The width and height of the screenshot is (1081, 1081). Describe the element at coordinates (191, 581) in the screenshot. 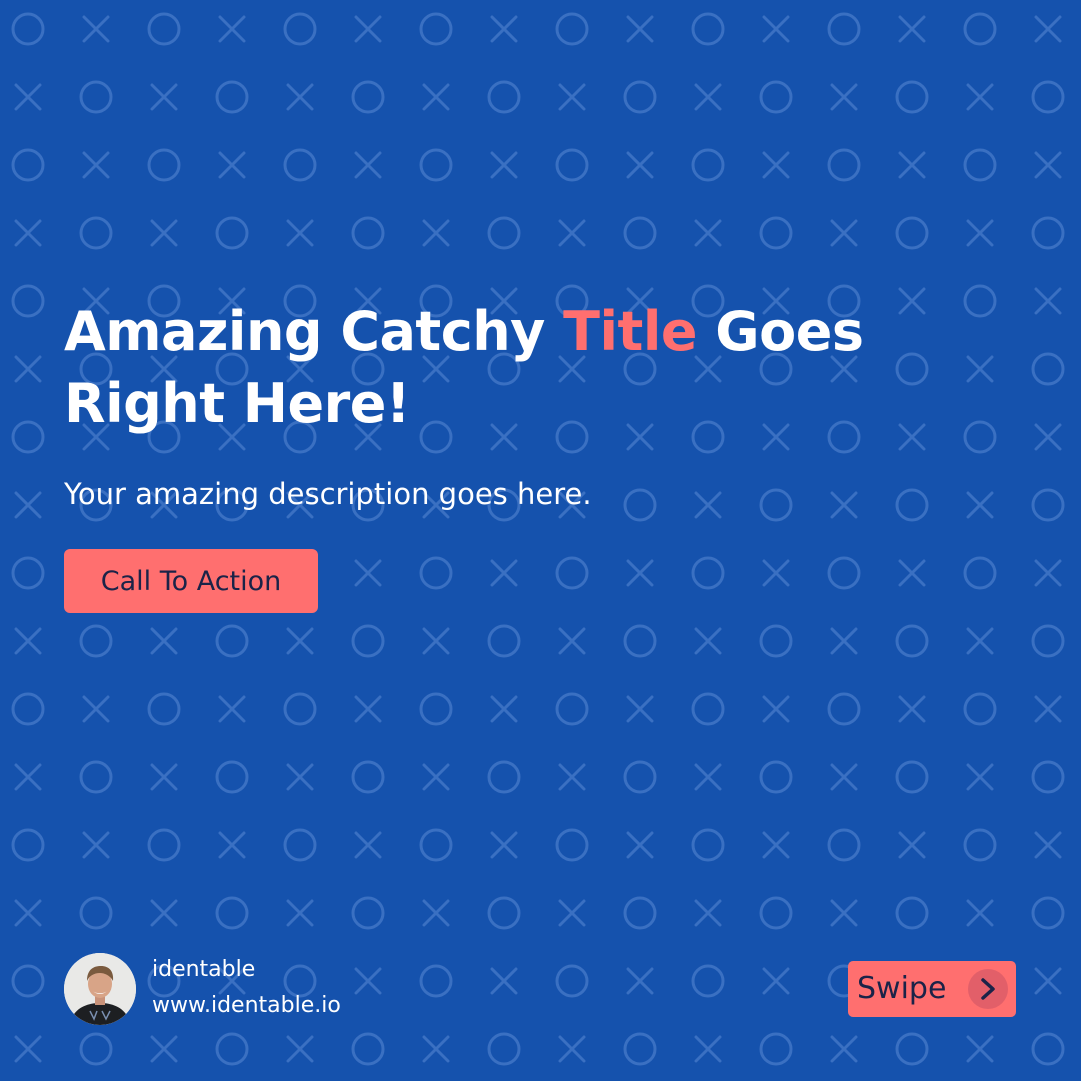

I see `call-to-action-button: Call To Action` at that location.